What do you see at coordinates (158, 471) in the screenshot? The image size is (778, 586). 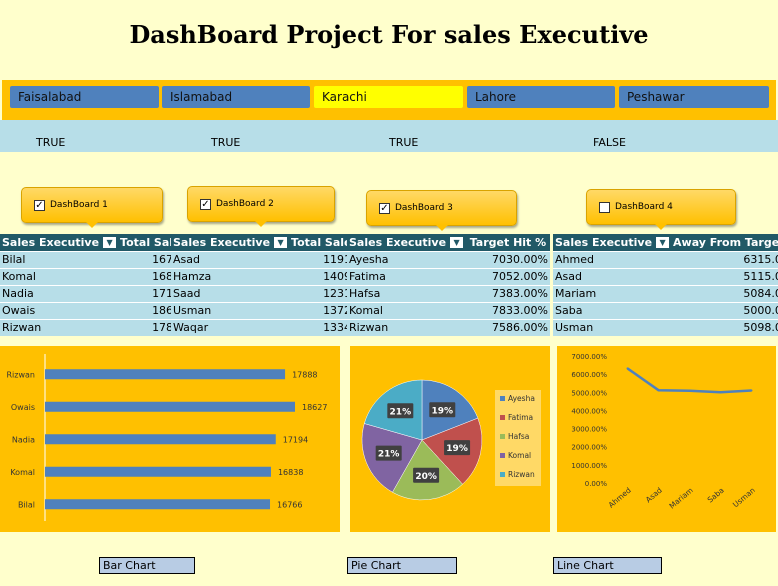 I see `bar-komal` at bounding box center [158, 471].